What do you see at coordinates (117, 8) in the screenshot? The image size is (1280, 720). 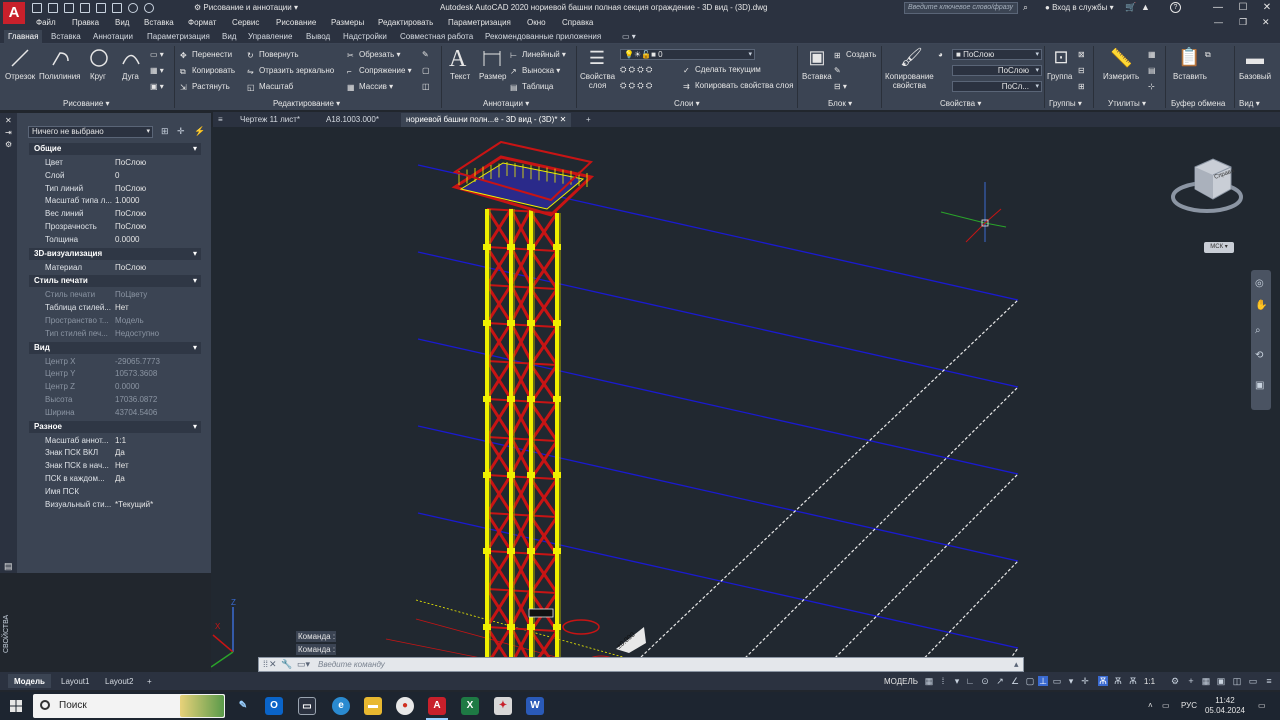 I see `plot-icon` at bounding box center [117, 8].